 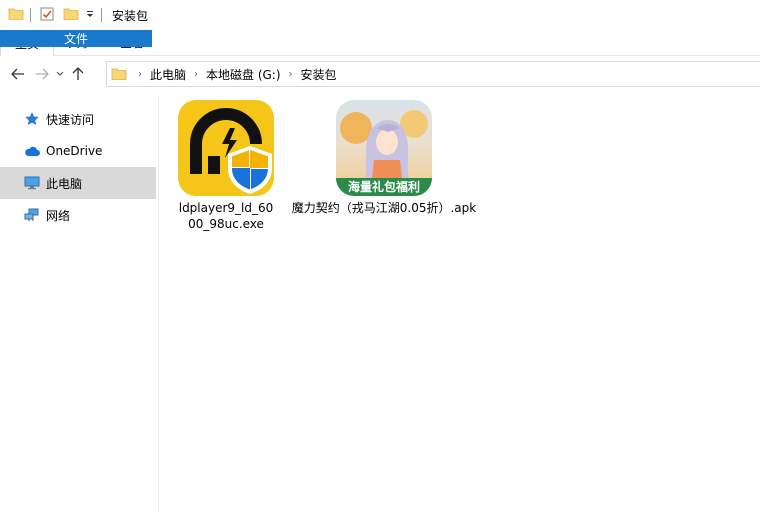 I want to click on sidebar-item-label: 此电脑, so click(x=64, y=183).